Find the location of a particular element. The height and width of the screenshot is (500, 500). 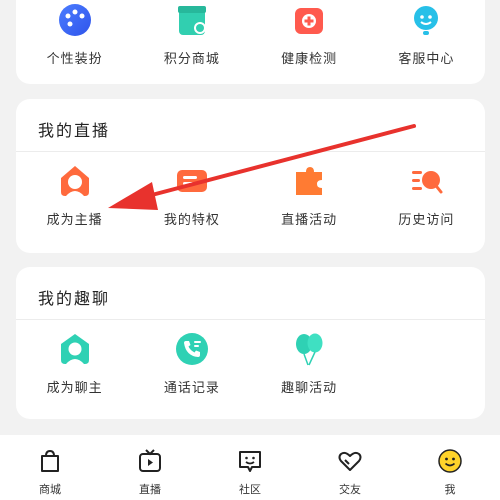

nav-tab-friends: 交友 is located at coordinates (350, 467).